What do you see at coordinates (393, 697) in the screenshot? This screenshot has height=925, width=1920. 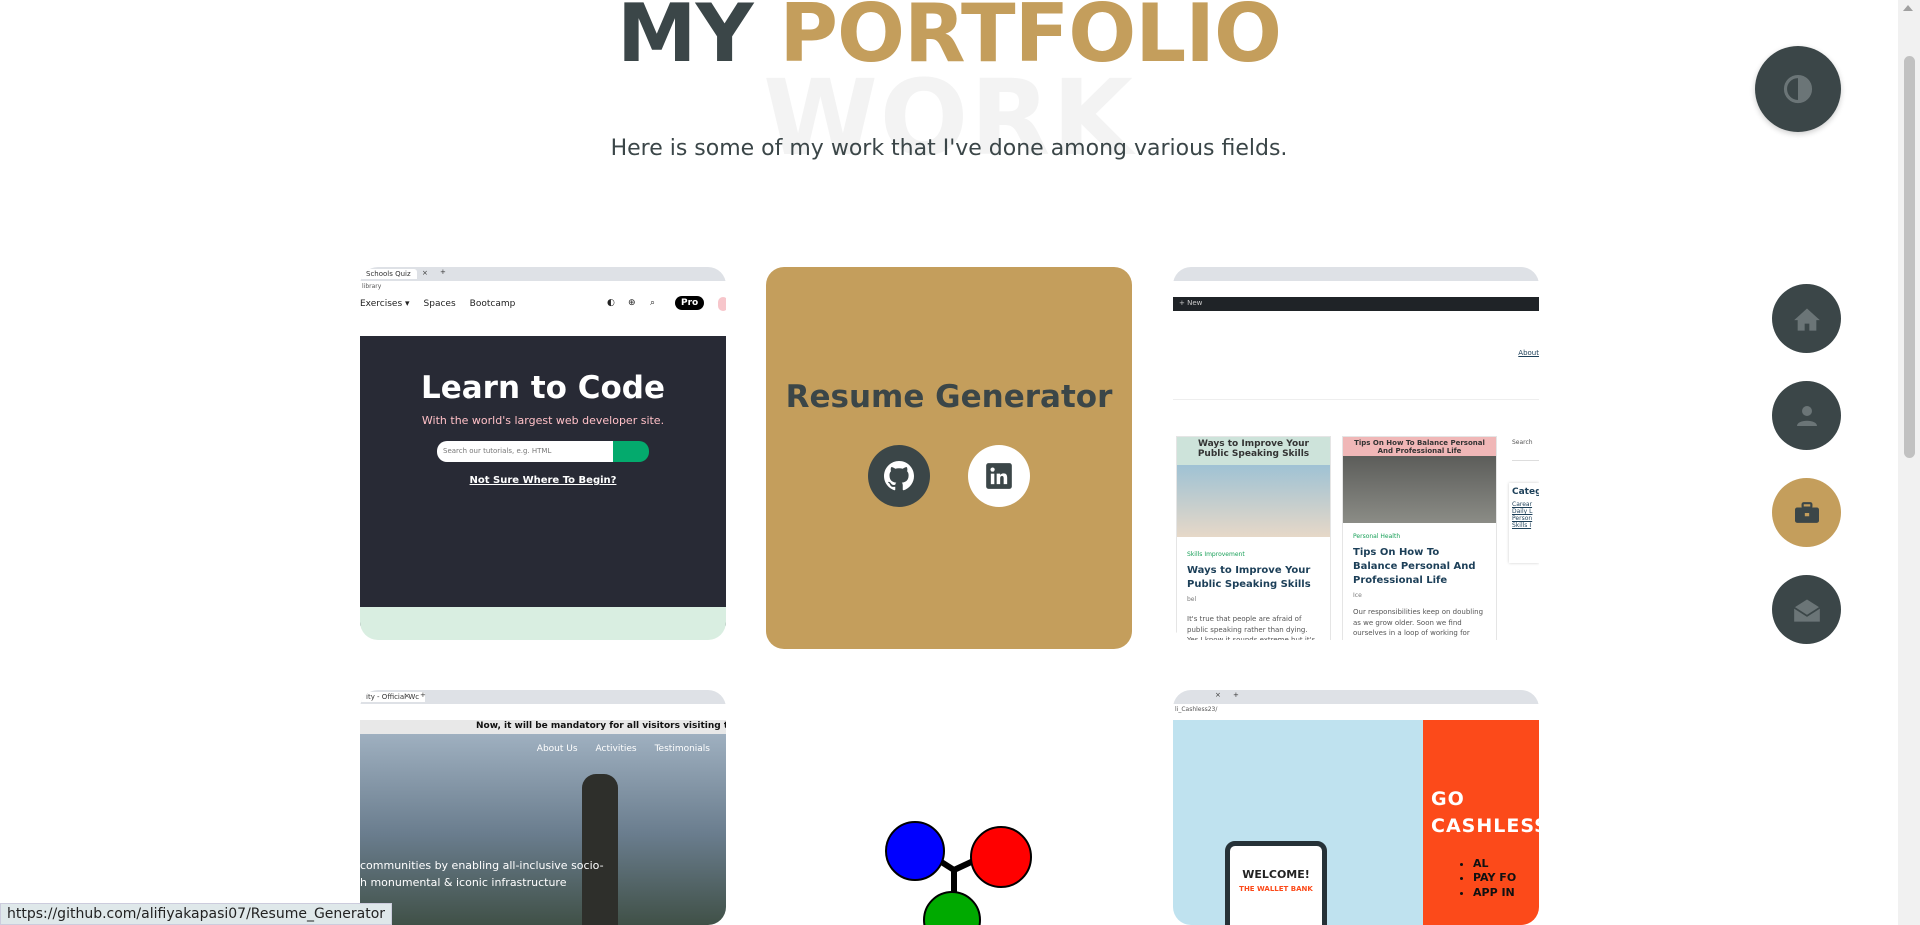 I see `browser-tab: ity - Official Wc` at bounding box center [393, 697].